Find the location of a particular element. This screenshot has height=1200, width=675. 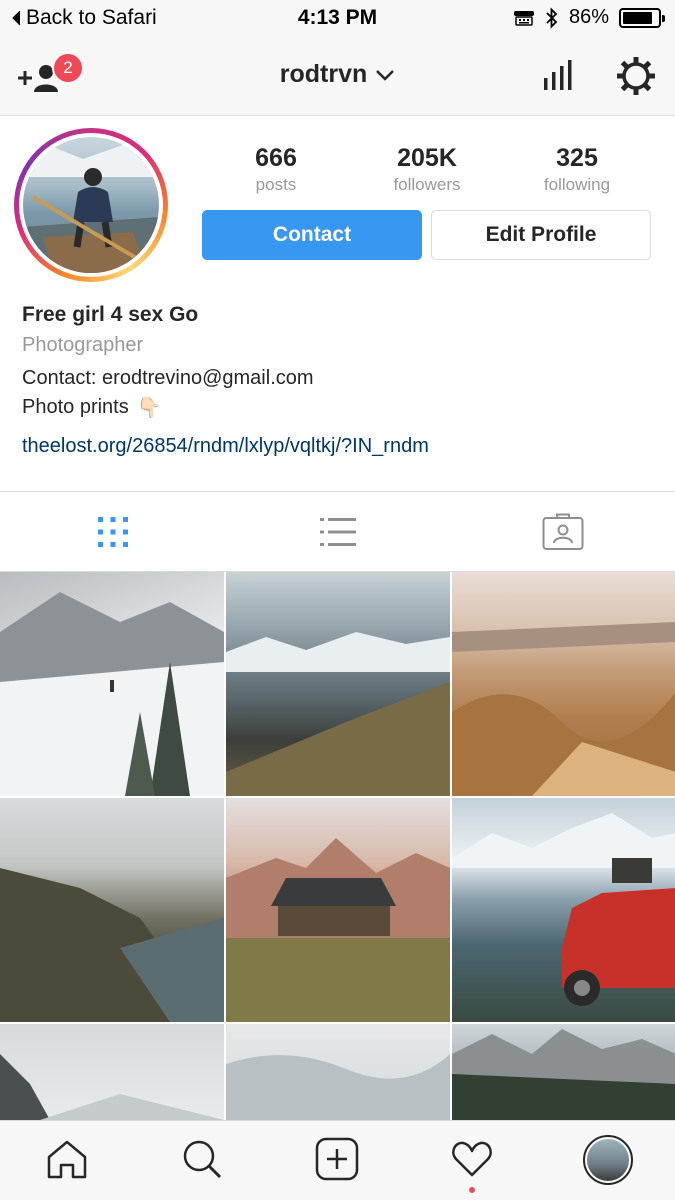

photo-red-jeep is located at coordinates (563, 909).